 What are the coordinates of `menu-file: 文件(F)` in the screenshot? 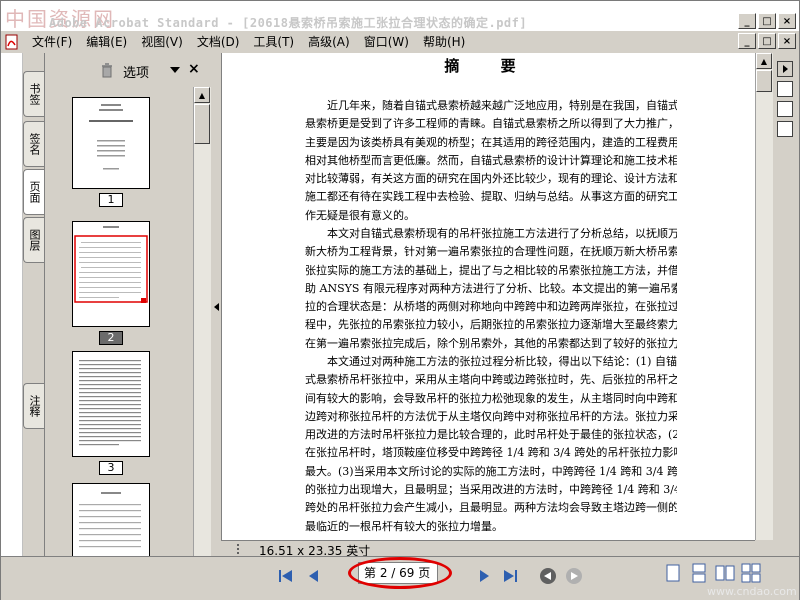 It's located at (52, 41).